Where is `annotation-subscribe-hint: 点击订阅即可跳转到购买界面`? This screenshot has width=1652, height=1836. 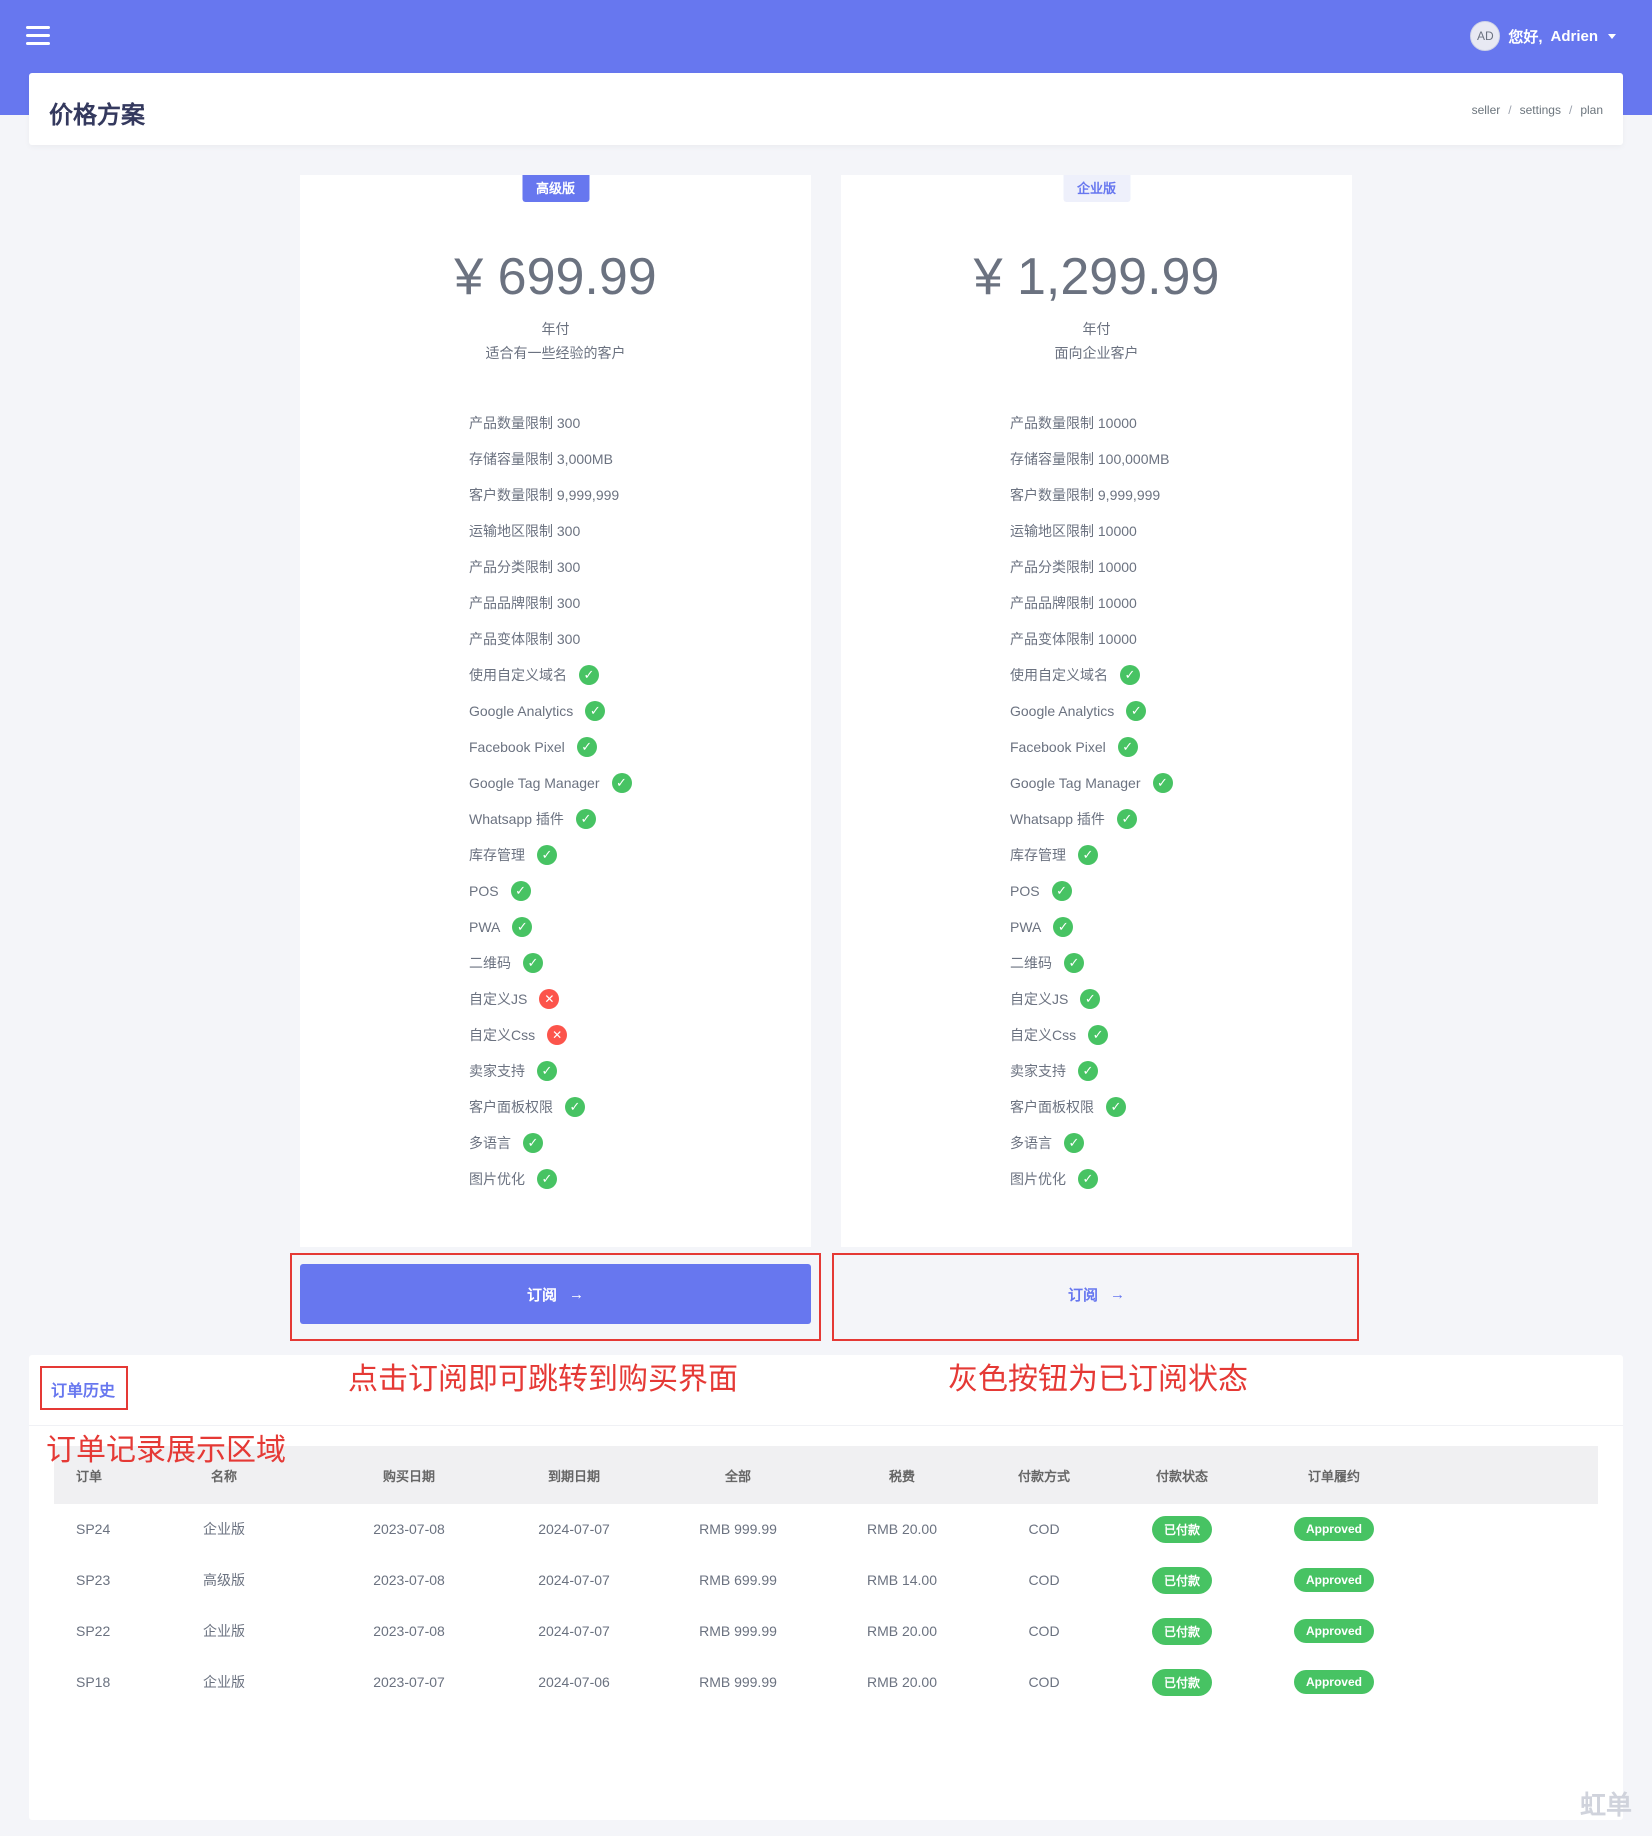 annotation-subscribe-hint: 点击订阅即可跳转到购买界面 is located at coordinates (543, 1379).